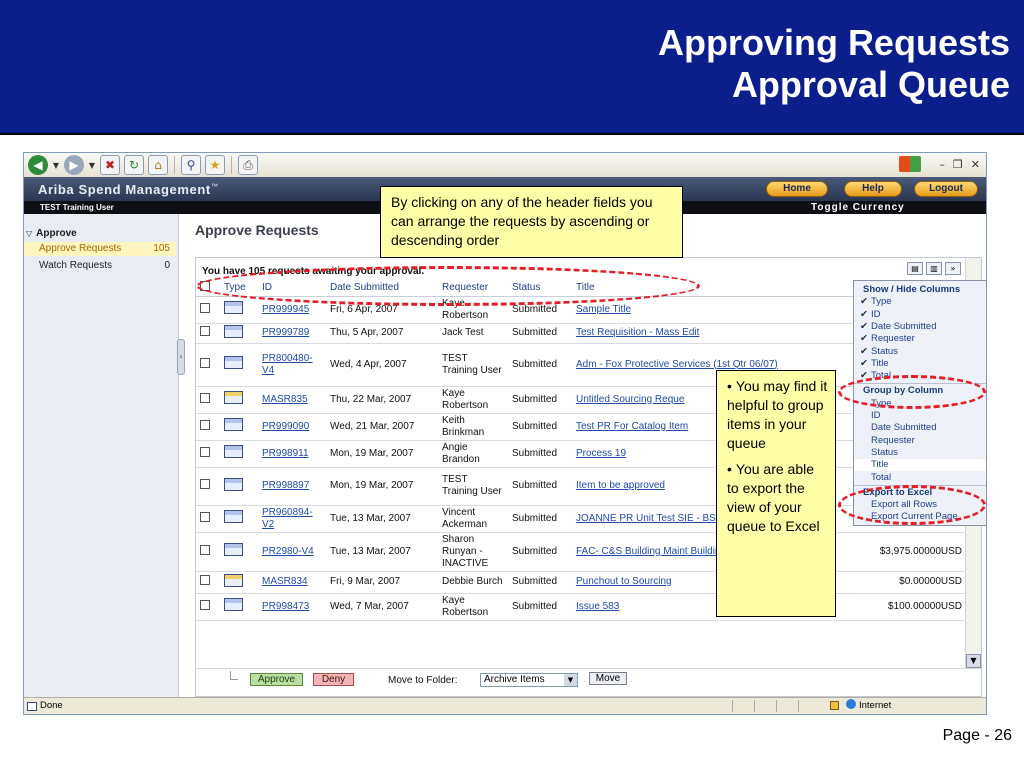 This screenshot has width=1024, height=768. I want to click on column-header-title: Title, so click(712, 288).